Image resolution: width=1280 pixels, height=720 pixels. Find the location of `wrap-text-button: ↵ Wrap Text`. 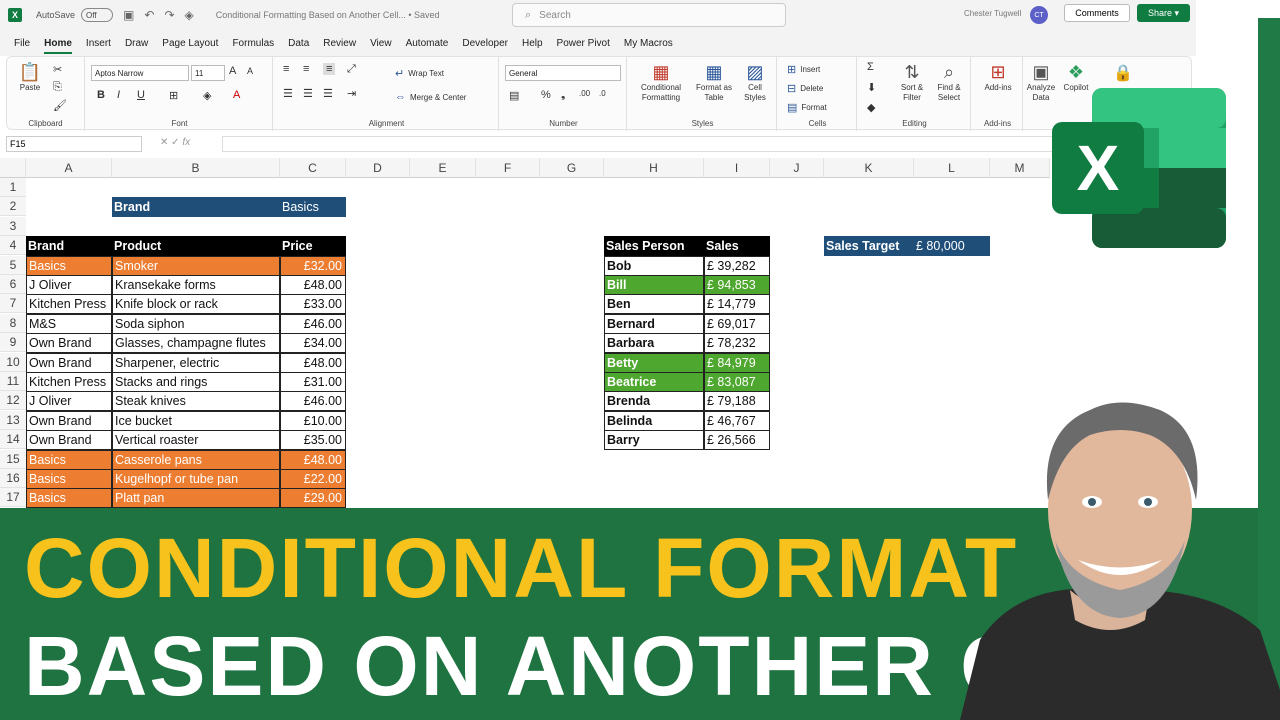

wrap-text-button: ↵ Wrap Text is located at coordinates (419, 73).